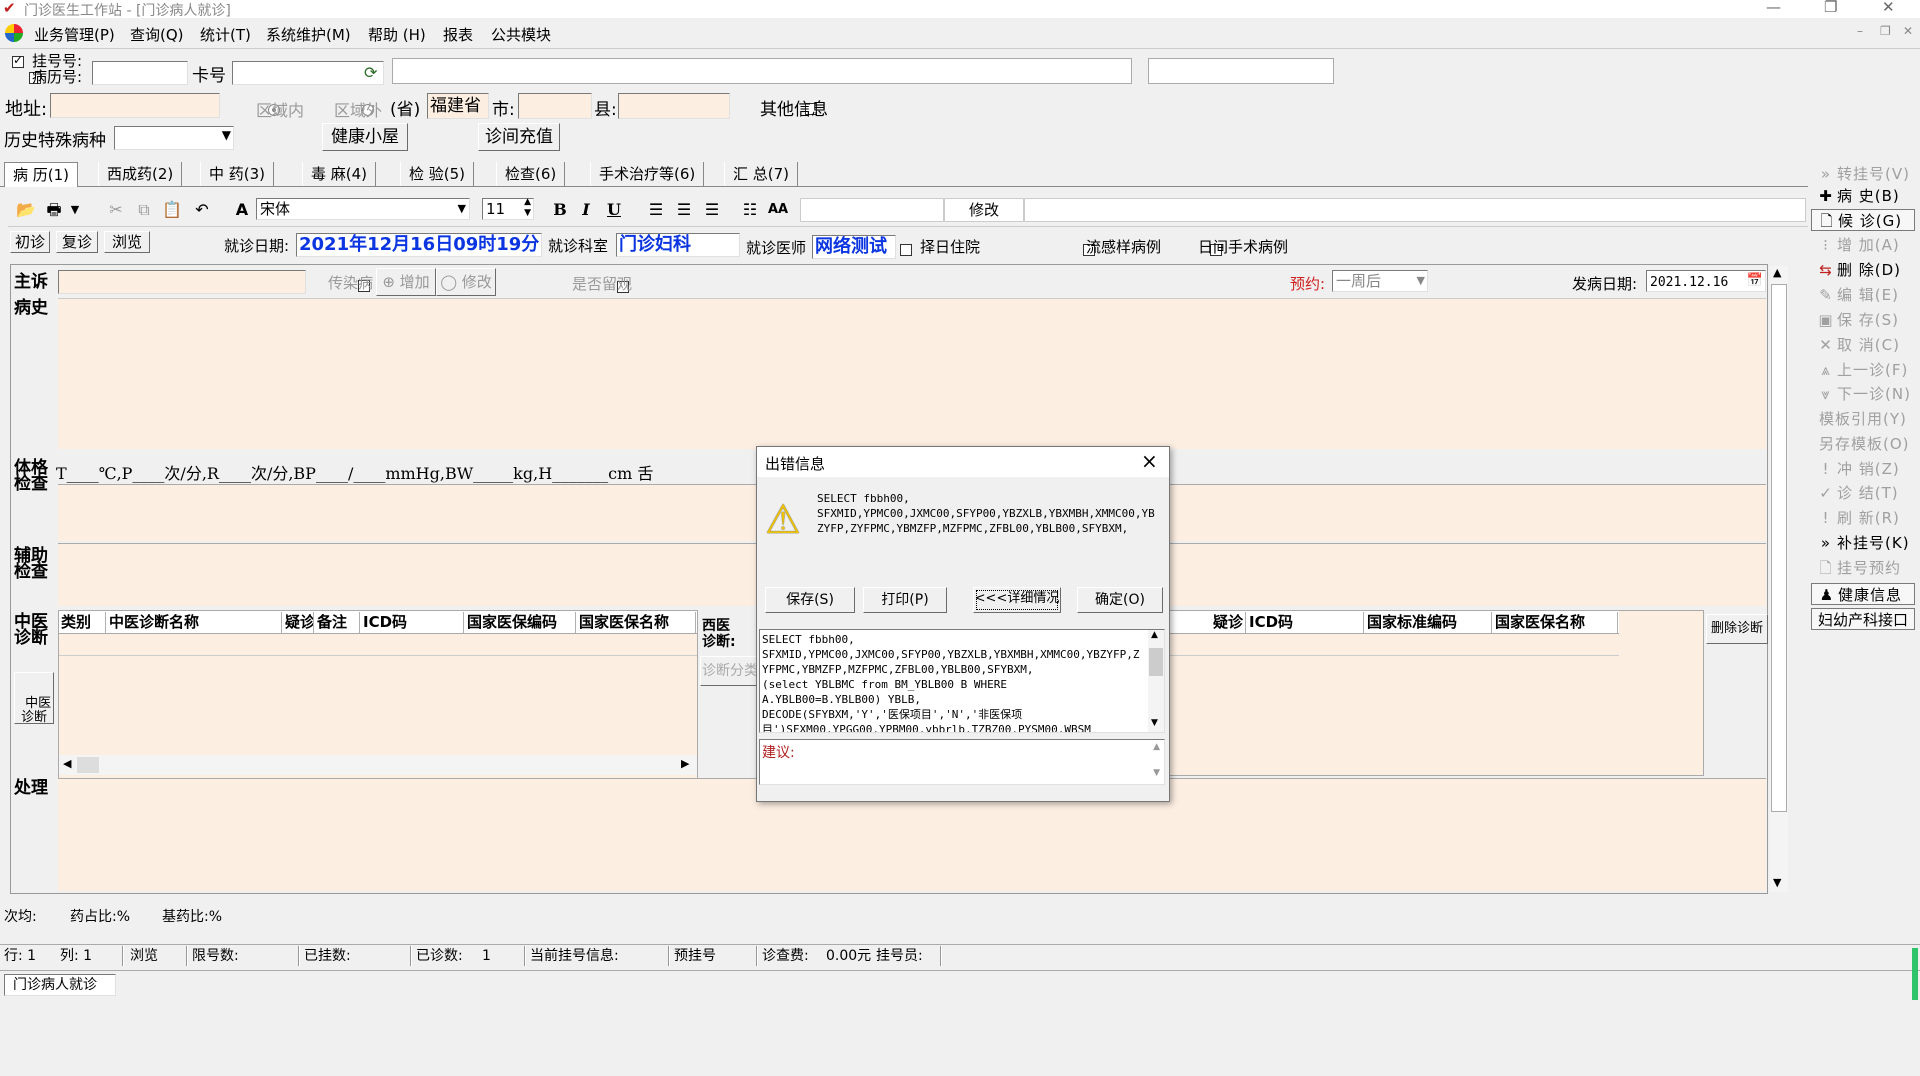 The image size is (1920, 1076). Describe the element at coordinates (1156, 773) in the screenshot. I see `advice-scroll-down-icon: ▼` at that location.